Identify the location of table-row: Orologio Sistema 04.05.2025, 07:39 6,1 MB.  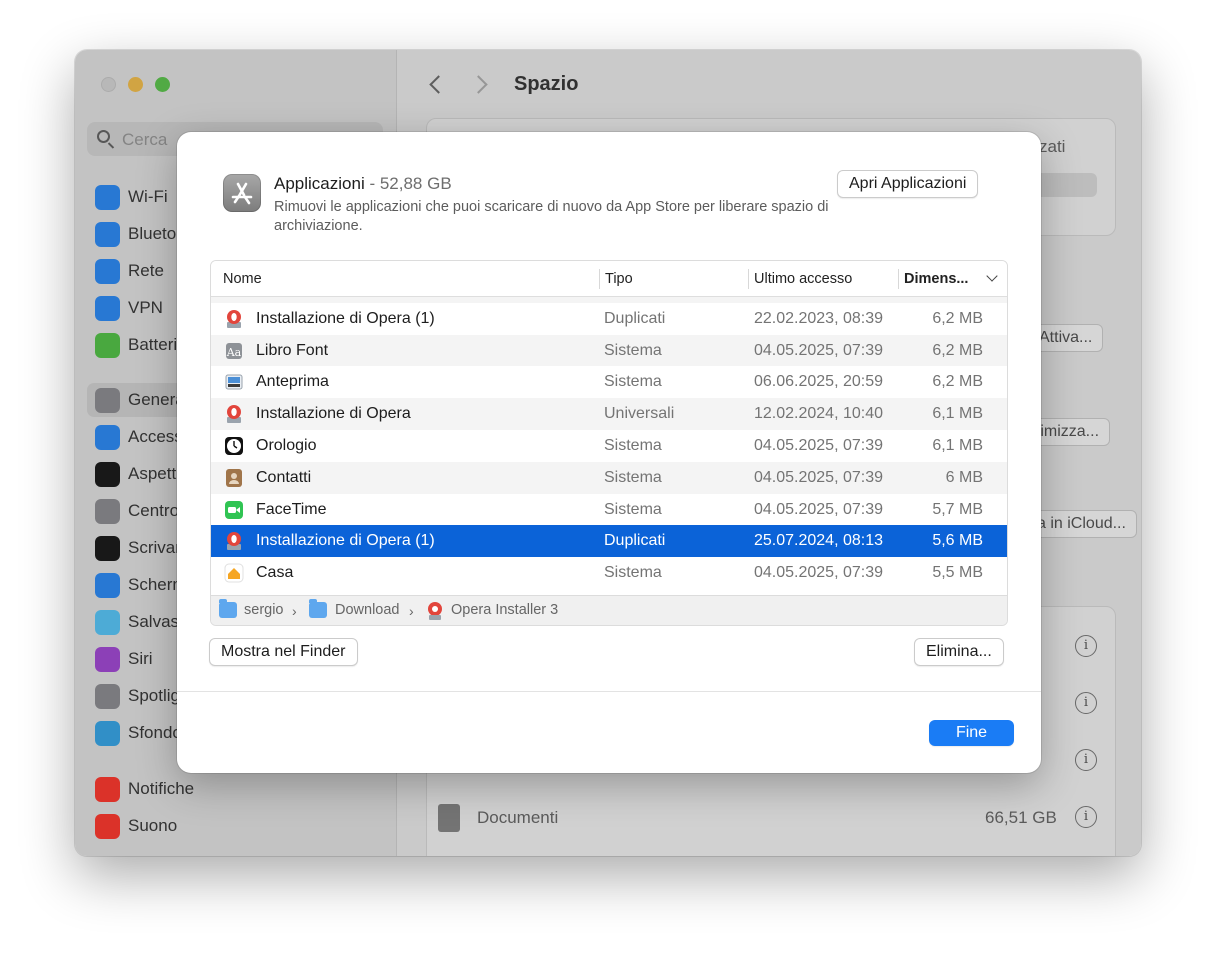
(609, 446).